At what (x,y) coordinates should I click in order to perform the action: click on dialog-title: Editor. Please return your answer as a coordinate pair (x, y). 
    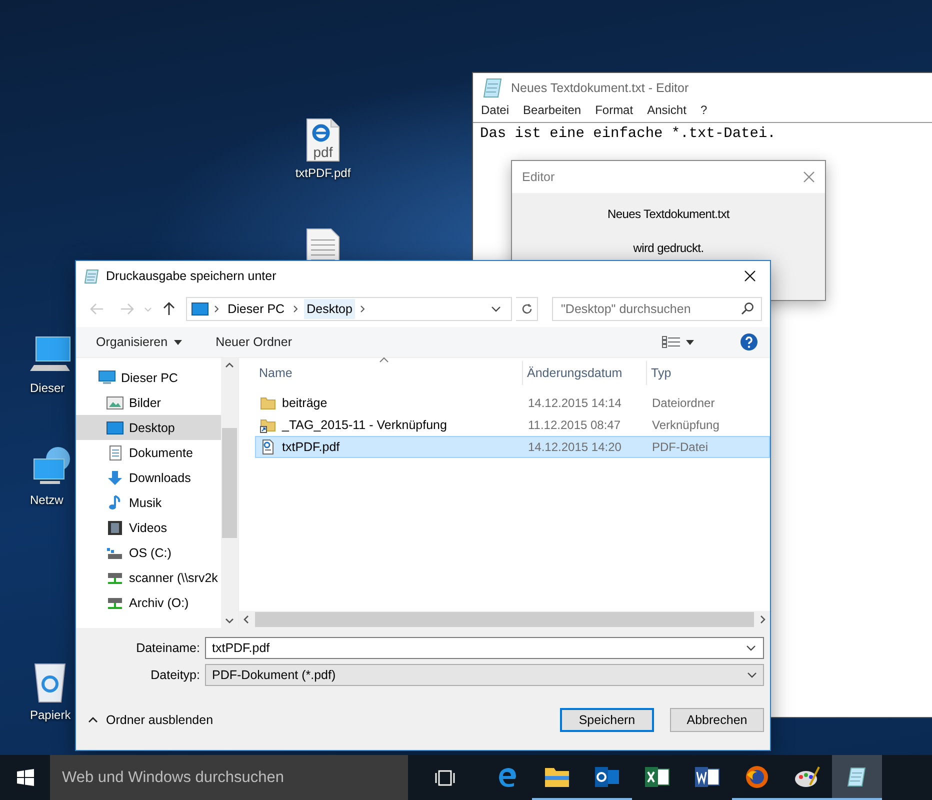
    Looking at the image, I should click on (538, 177).